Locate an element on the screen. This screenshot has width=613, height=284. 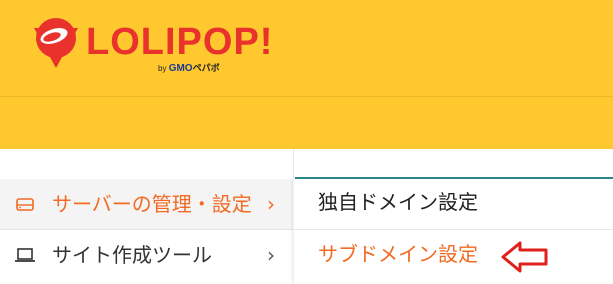
strip-divider is located at coordinates (293, 164).